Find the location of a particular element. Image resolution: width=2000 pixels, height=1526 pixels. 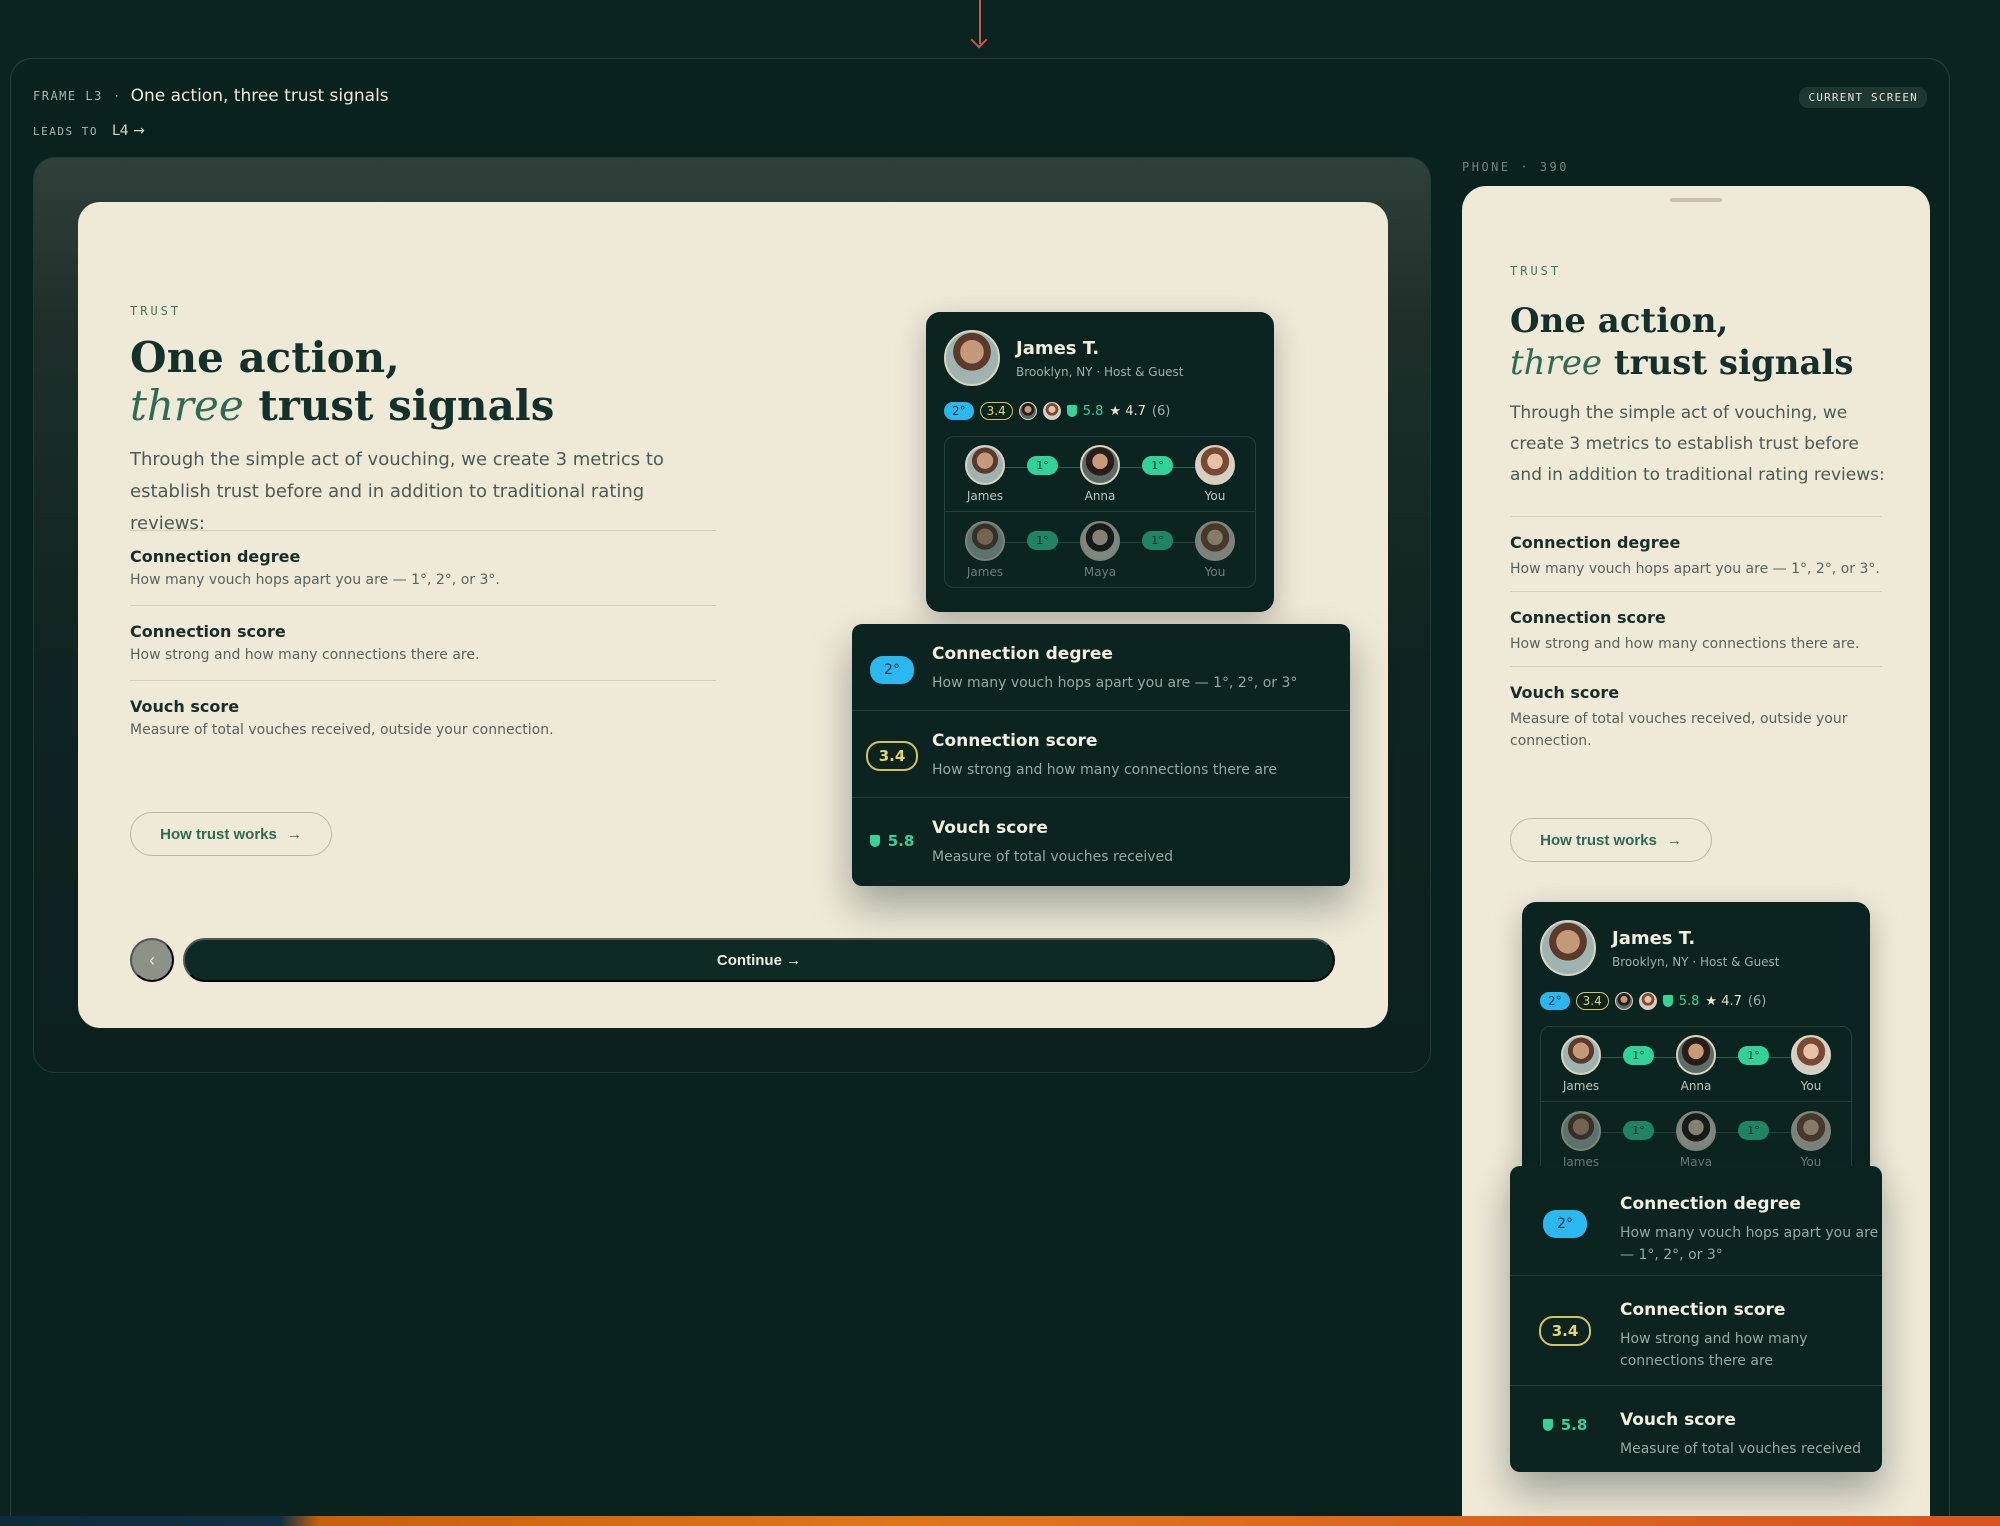

metric-title: Connection degree is located at coordinates (1595, 542).